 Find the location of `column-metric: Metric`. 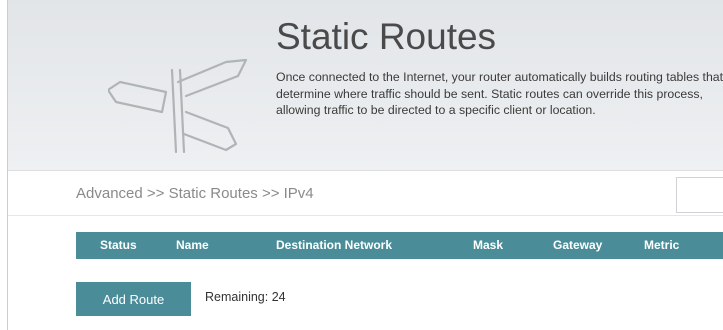

column-metric: Metric is located at coordinates (662, 245).